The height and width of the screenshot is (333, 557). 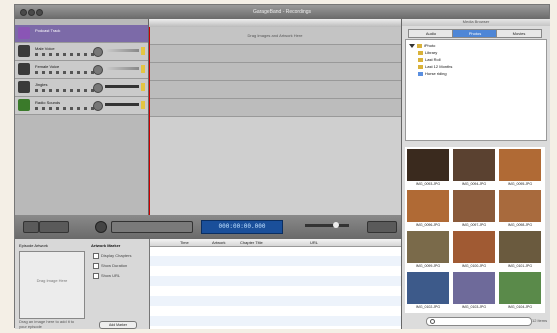 What do you see at coordinates (519, 33) in the screenshot?
I see `tab-movies: Movies` at bounding box center [519, 33].